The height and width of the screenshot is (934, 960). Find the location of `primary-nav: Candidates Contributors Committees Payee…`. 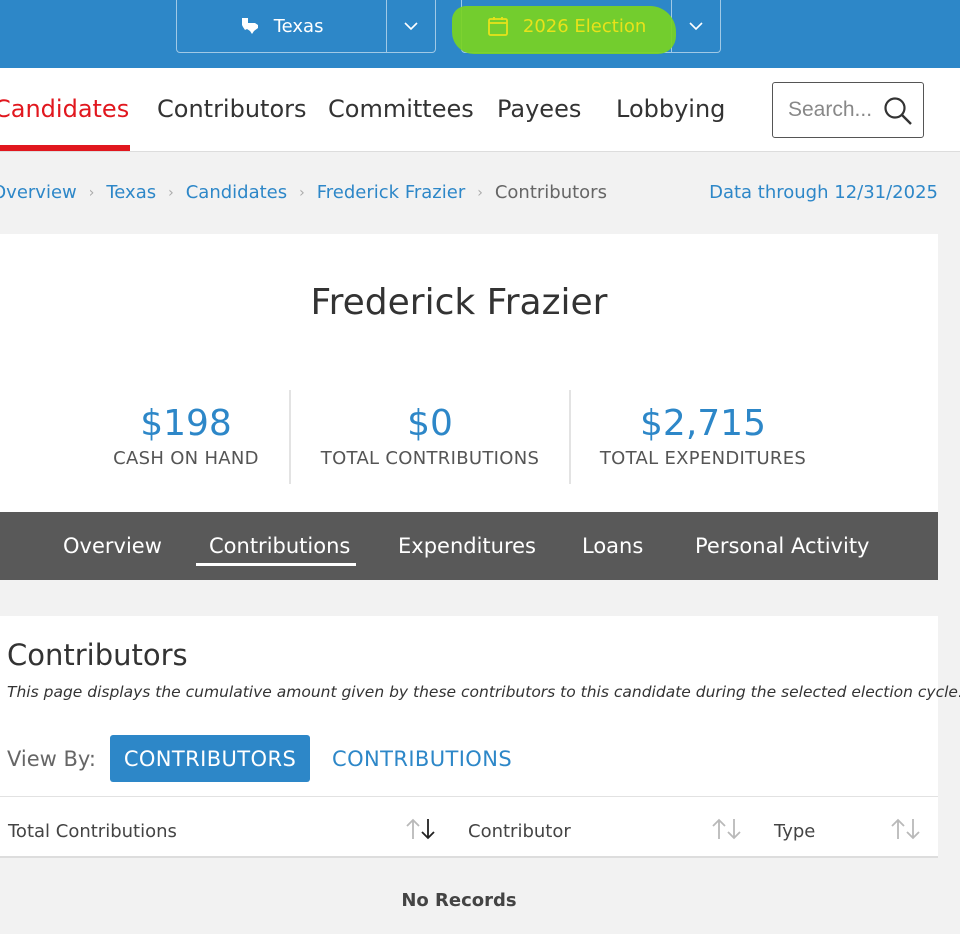

primary-nav: Candidates Contributors Committees Payee… is located at coordinates (480, 110).